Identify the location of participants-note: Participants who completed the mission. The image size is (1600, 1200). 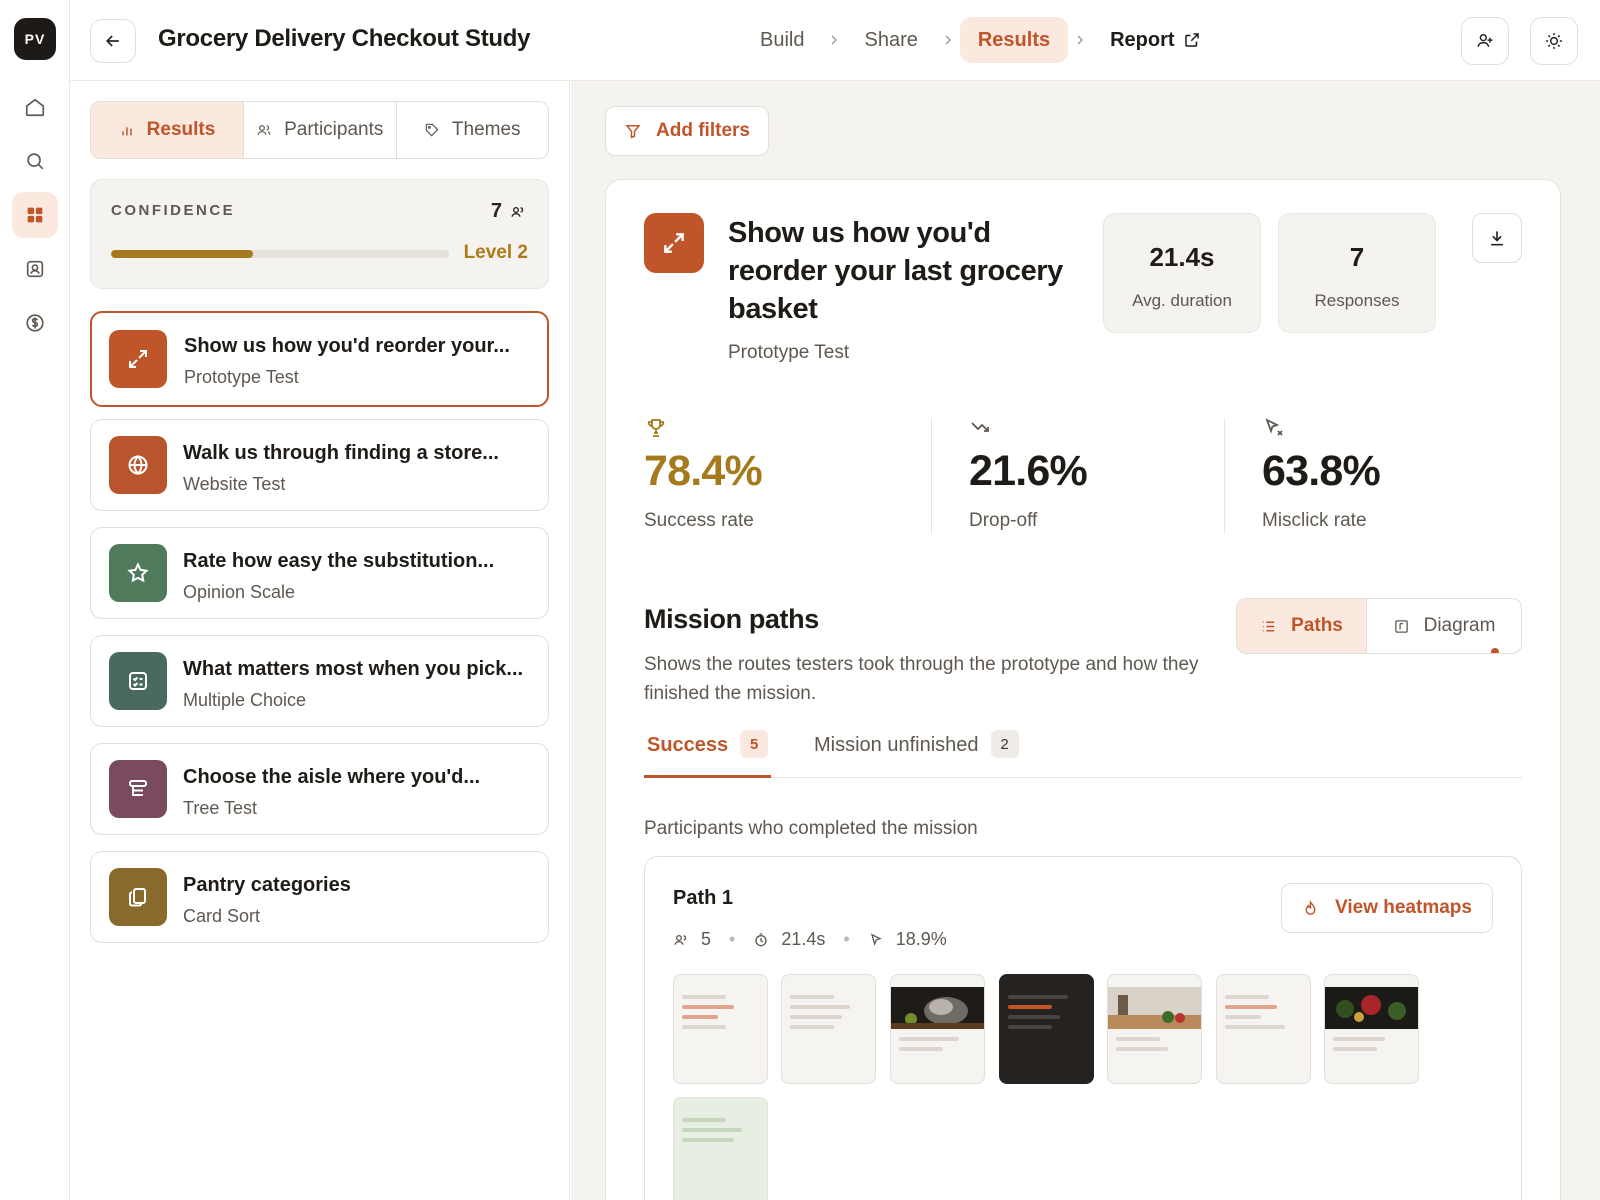
(811, 828).